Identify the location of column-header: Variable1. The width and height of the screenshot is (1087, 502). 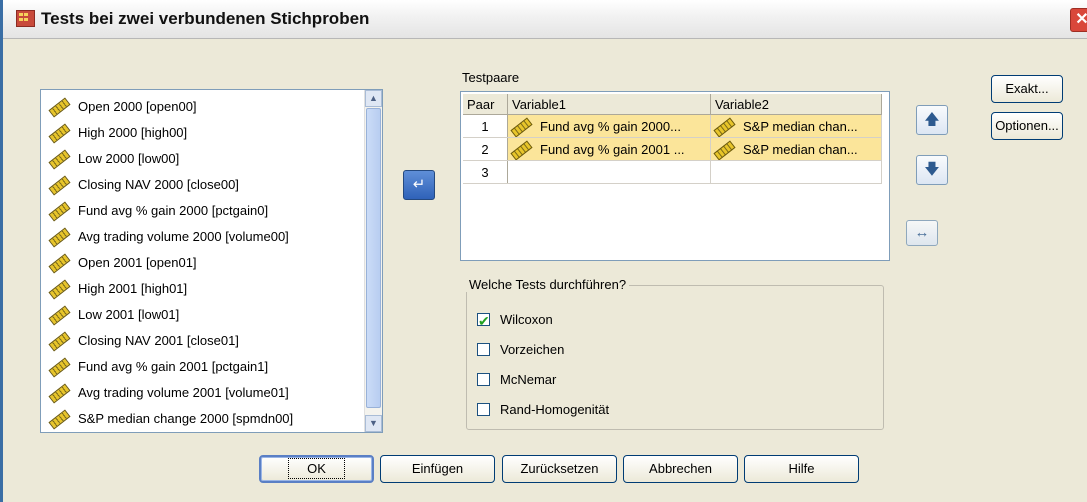
(609, 104).